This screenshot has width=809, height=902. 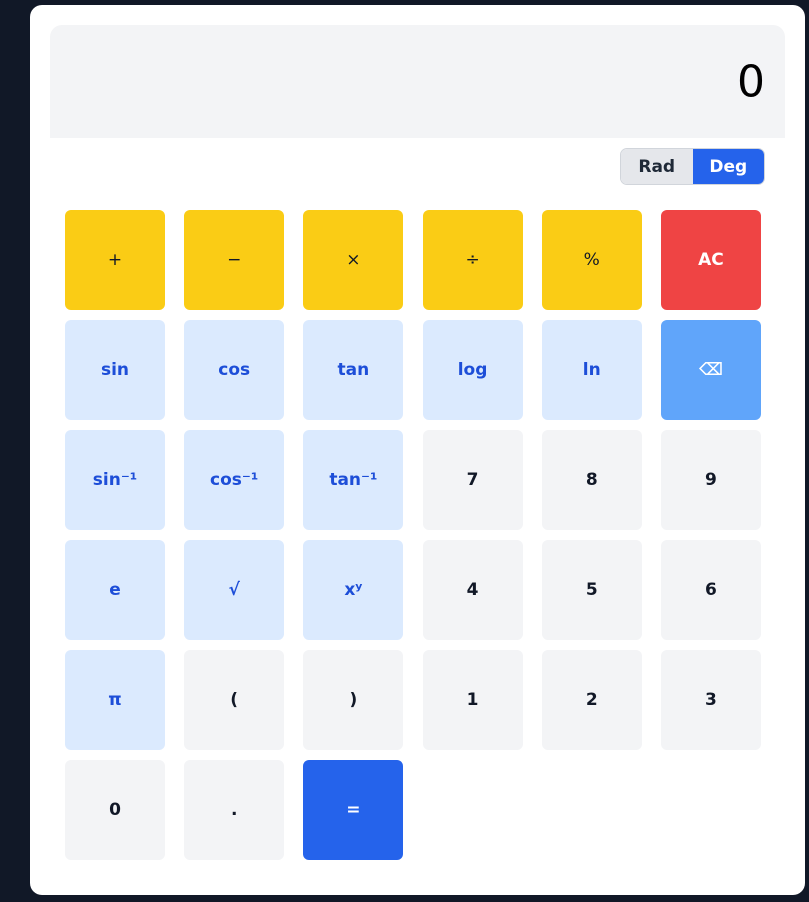 What do you see at coordinates (472, 370) in the screenshot?
I see `log-button: log` at bounding box center [472, 370].